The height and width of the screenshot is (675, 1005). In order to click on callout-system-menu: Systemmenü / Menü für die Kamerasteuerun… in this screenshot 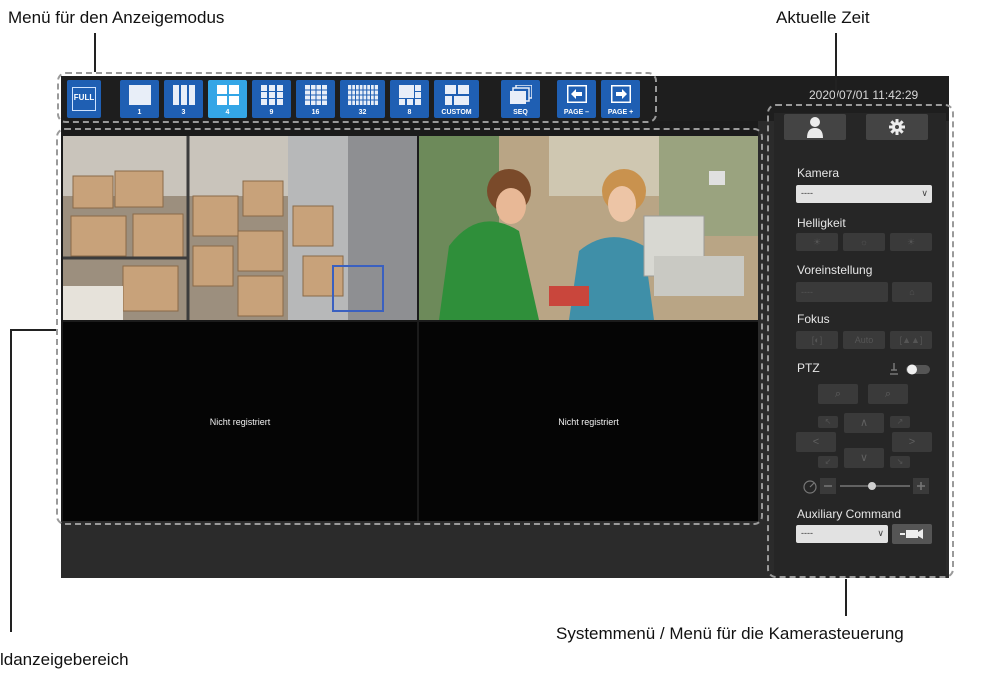, I will do `click(730, 633)`.